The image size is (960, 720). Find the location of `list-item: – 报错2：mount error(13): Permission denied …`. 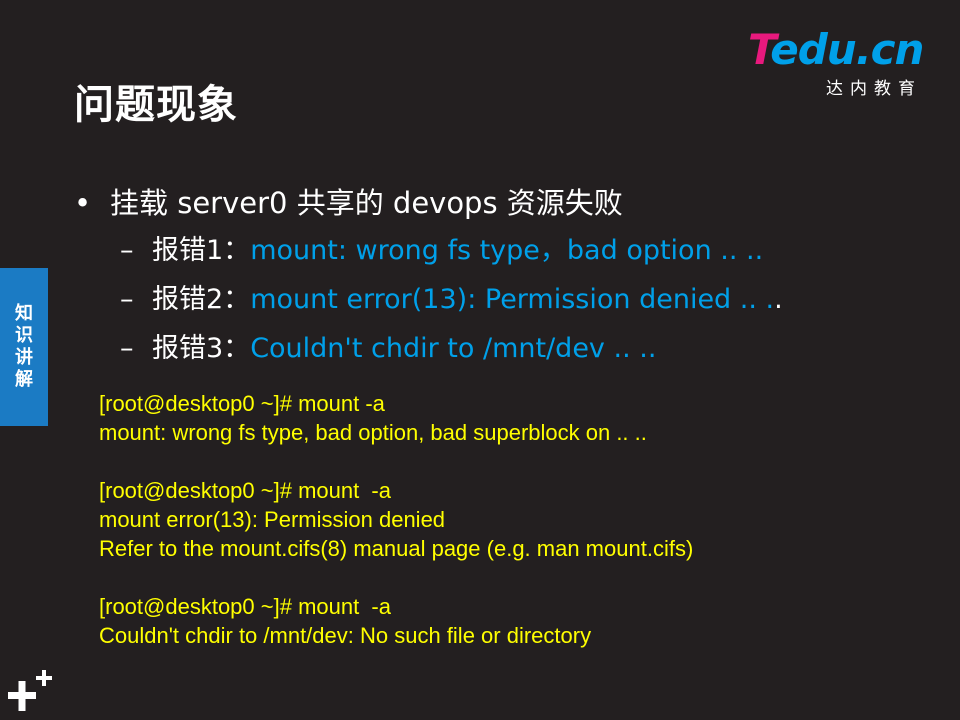

list-item: – 报错2：mount error(13): Permission denied … is located at coordinates (451, 305).